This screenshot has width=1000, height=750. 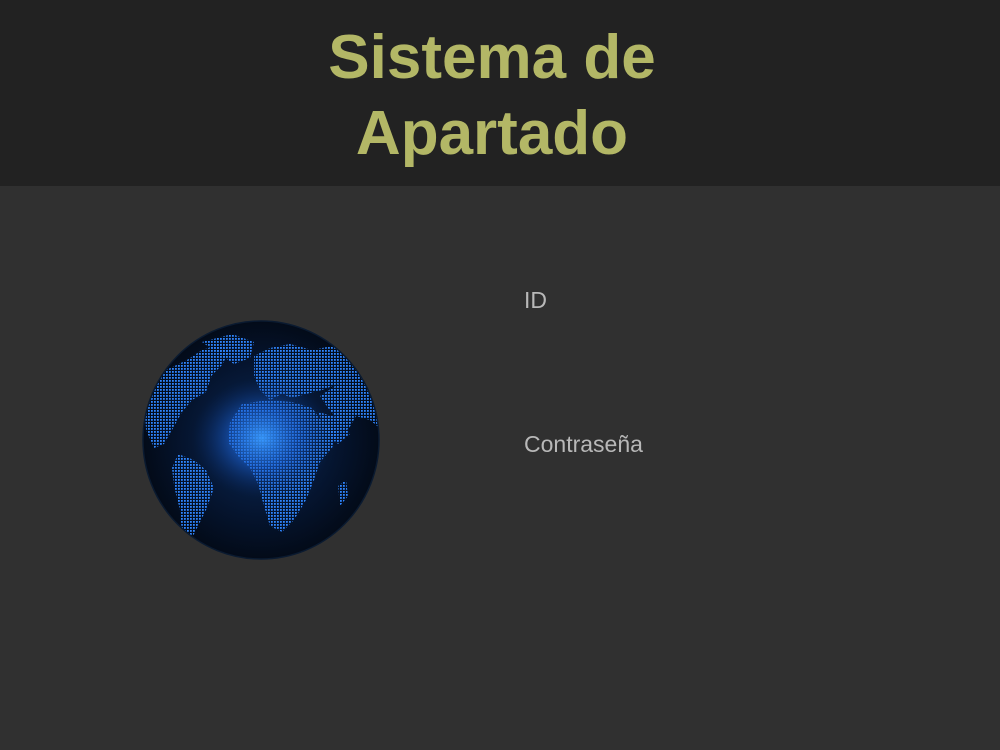 I want to click on id-input, so click(x=674, y=340).